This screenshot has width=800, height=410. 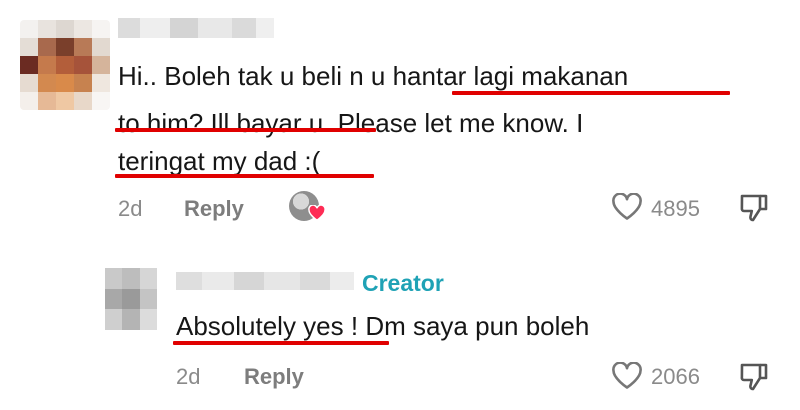 What do you see at coordinates (403, 283) in the screenshot?
I see `creator-badge: Creator` at bounding box center [403, 283].